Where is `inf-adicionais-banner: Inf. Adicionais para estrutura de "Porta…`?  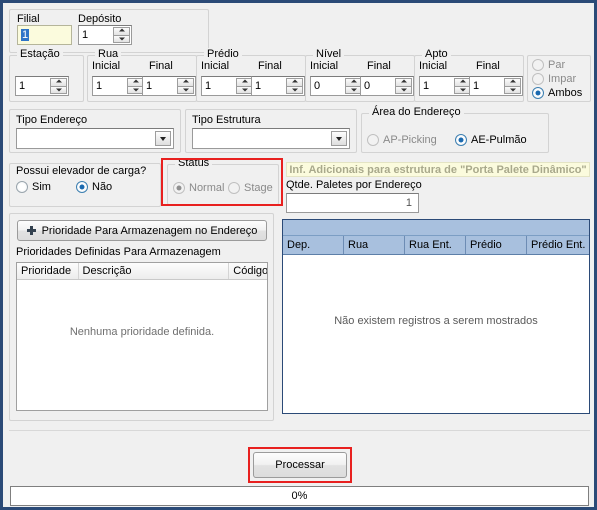 inf-adicionais-banner: Inf. Adicionais para estrutura de "Porta… is located at coordinates (438, 169).